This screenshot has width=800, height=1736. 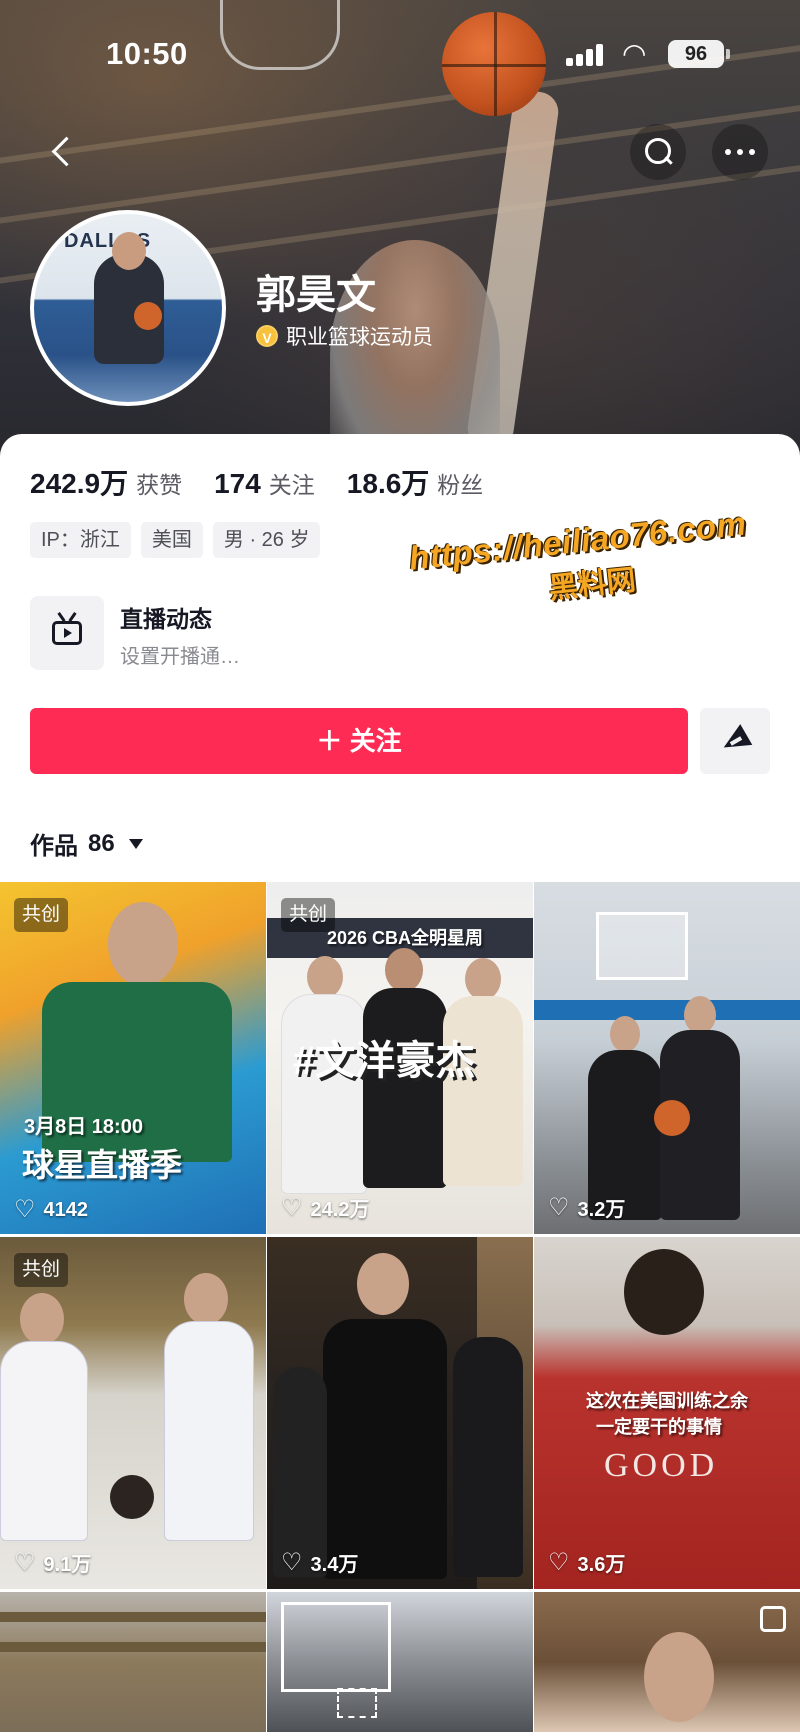 What do you see at coordinates (128, 308) in the screenshot?
I see `avatar: DALLAS` at bounding box center [128, 308].